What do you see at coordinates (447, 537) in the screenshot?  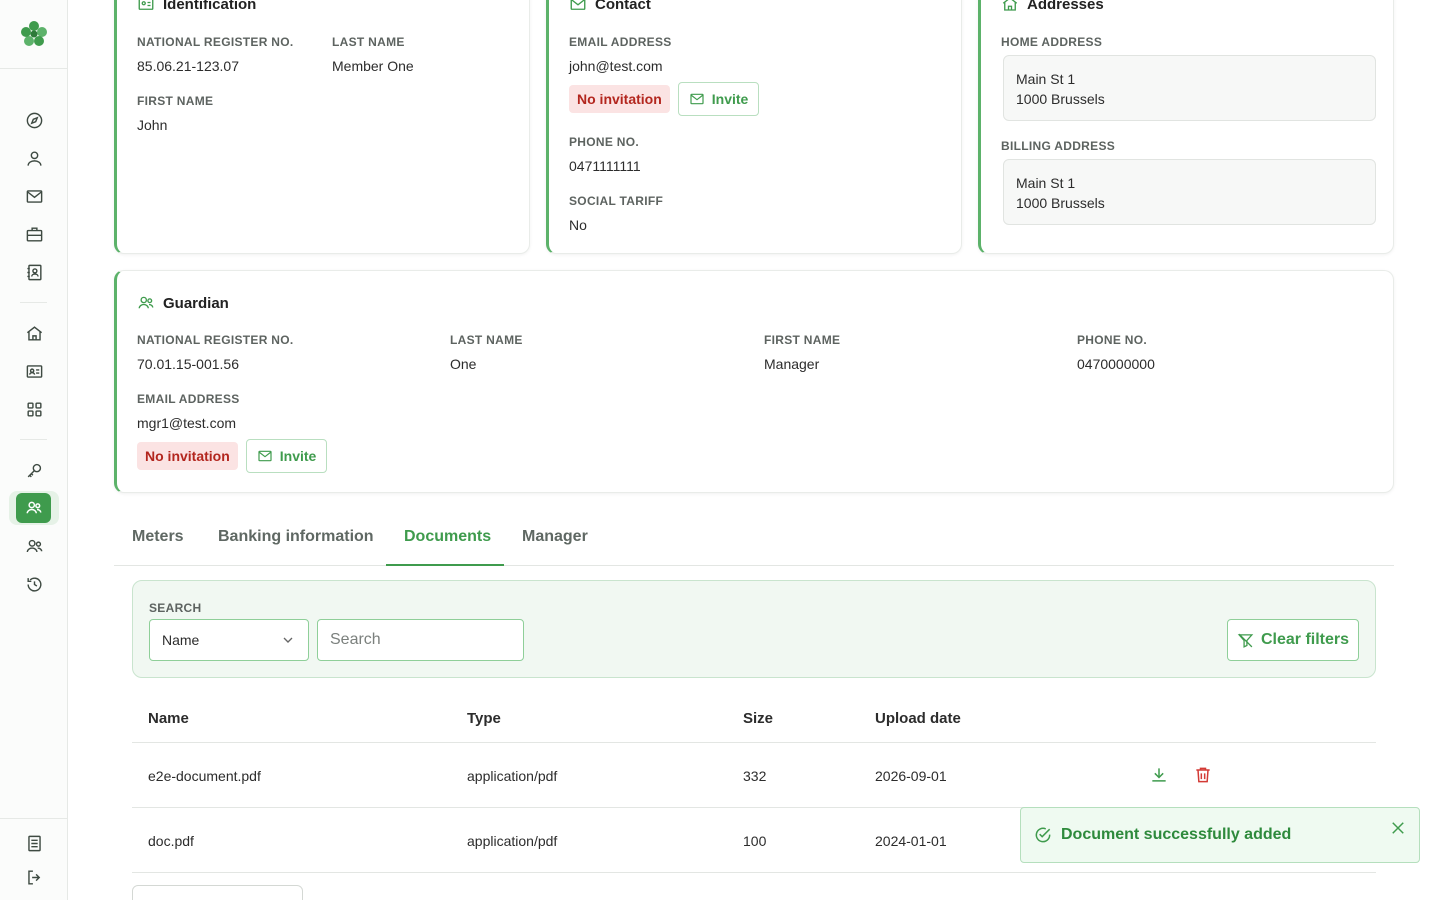 I see `tab-documents: Documents` at bounding box center [447, 537].